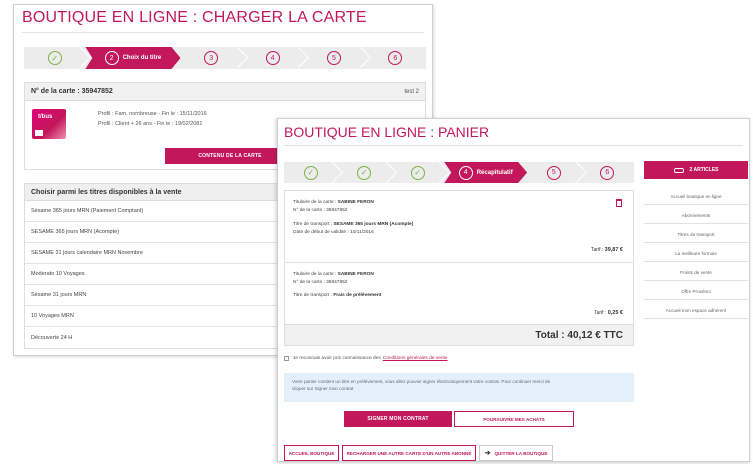 This screenshot has width=753, height=464. What do you see at coordinates (487, 453) in the screenshot?
I see `arrow-right-icon: ➔` at bounding box center [487, 453].